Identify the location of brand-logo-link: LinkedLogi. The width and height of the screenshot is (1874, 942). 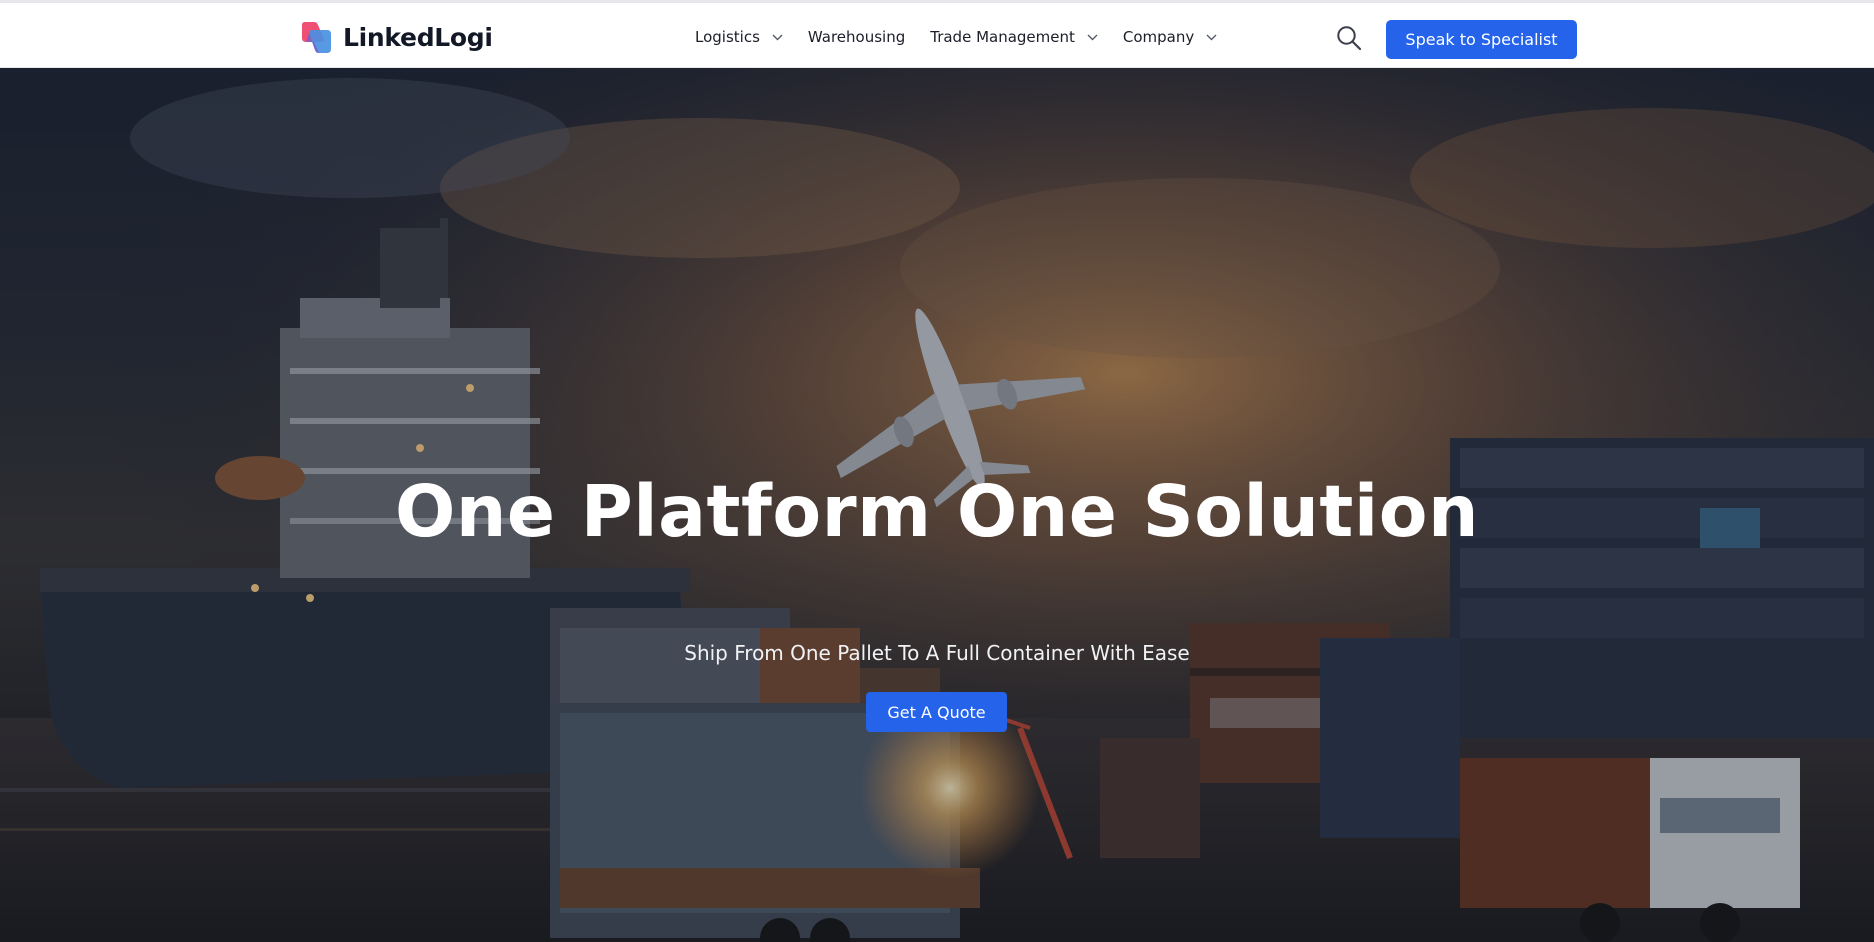
(396, 37).